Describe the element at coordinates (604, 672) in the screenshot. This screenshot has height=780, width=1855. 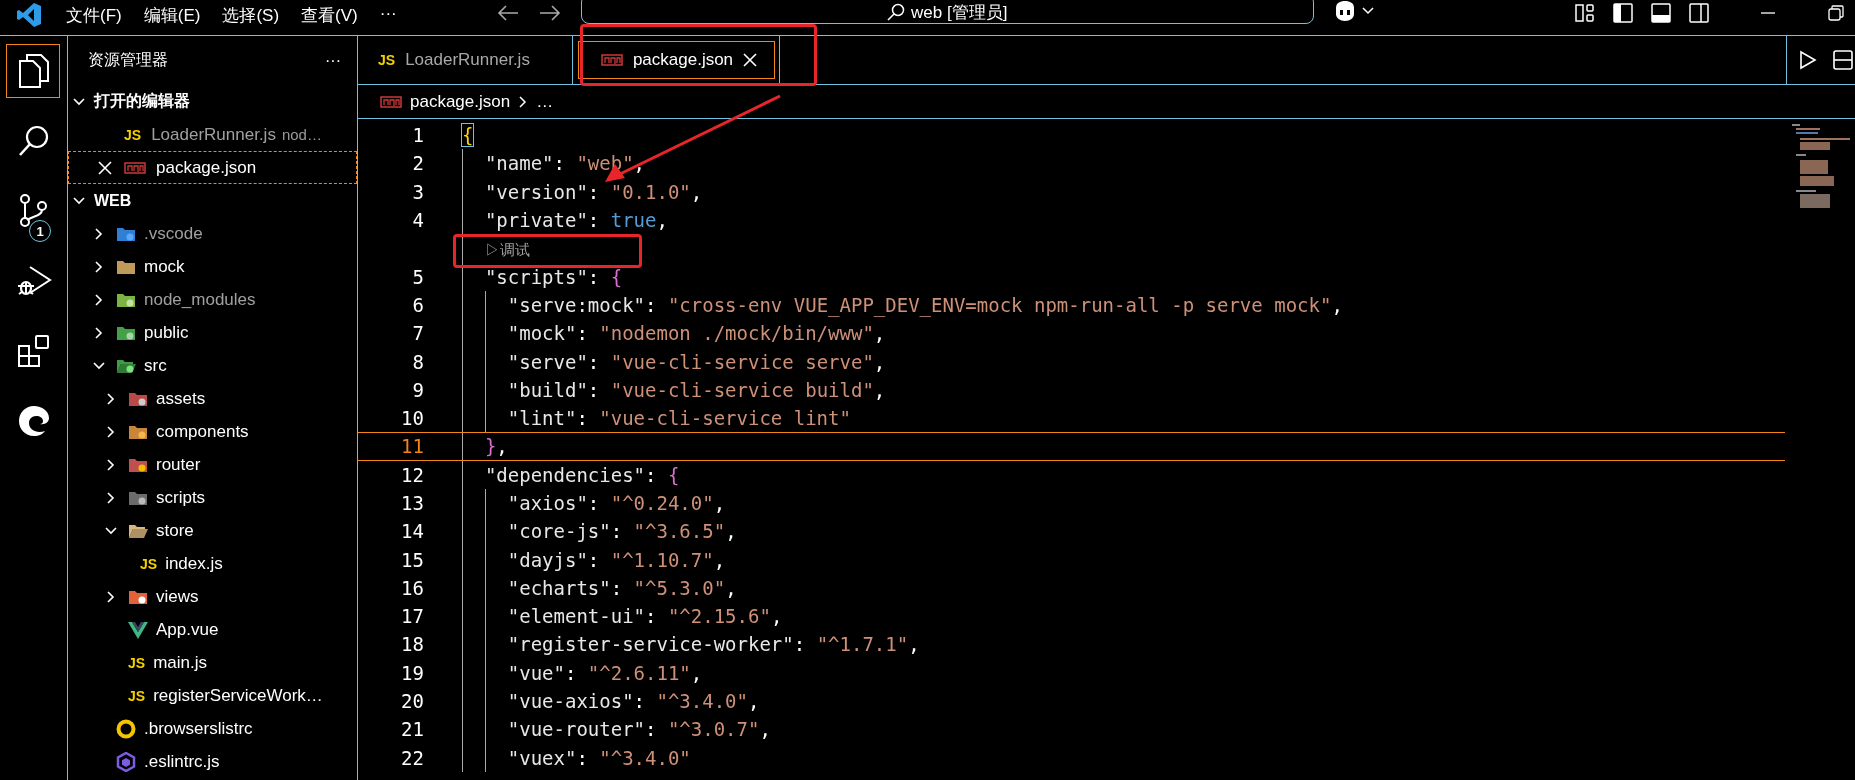
I see `code-line: "vue": "^2.6.11",` at that location.